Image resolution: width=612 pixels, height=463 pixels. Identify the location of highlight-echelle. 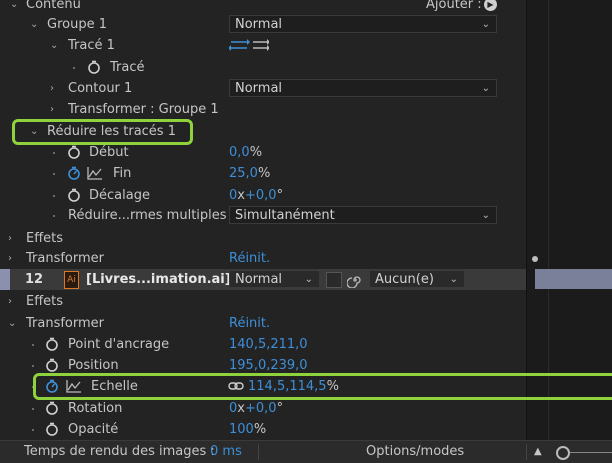
(322, 386).